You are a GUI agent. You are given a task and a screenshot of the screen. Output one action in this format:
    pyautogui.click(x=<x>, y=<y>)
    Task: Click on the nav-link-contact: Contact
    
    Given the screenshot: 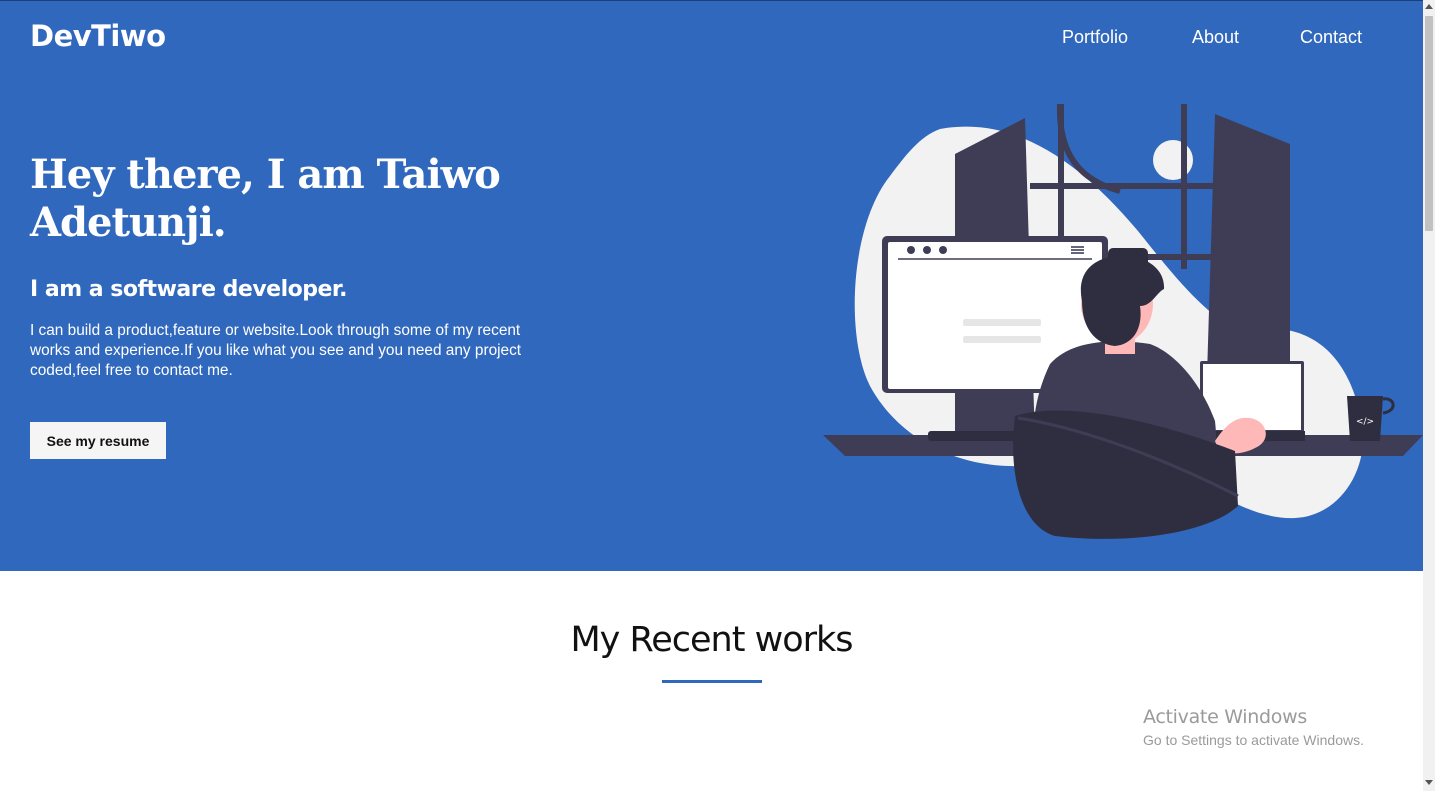 What is the action you would take?
    pyautogui.click(x=1331, y=37)
    